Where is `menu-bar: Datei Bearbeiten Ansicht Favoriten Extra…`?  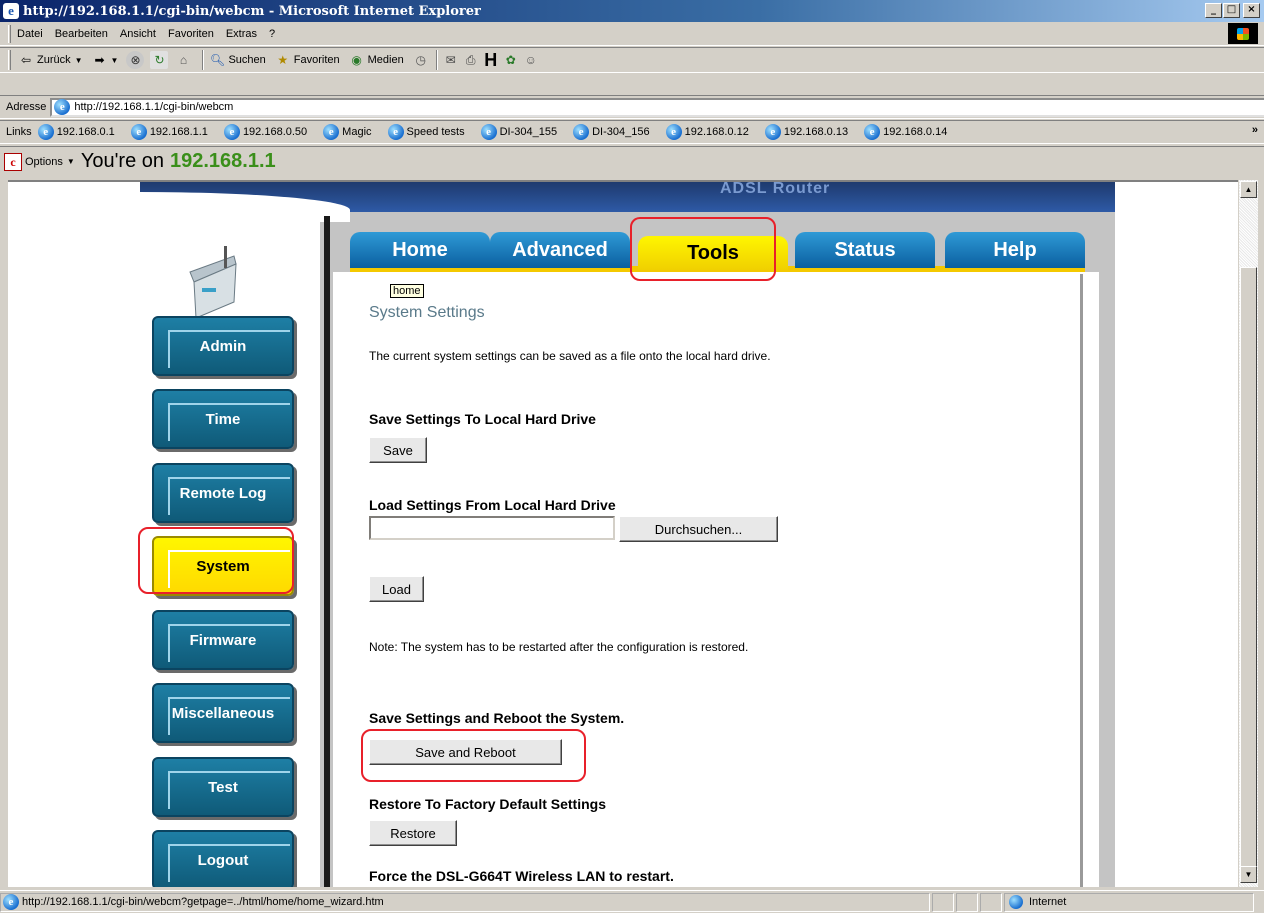
menu-bar: Datei Bearbeiten Ansicht Favoriten Extra… is located at coordinates (632, 34).